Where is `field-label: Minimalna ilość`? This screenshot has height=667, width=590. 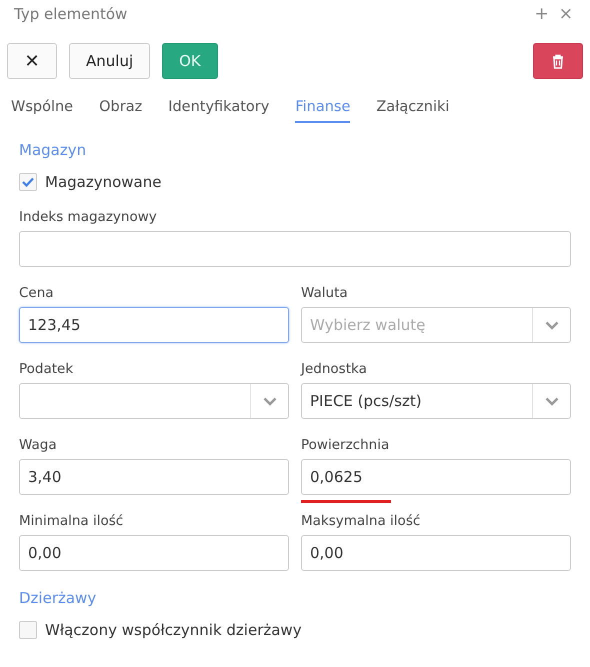 field-label: Minimalna ilość is located at coordinates (71, 521).